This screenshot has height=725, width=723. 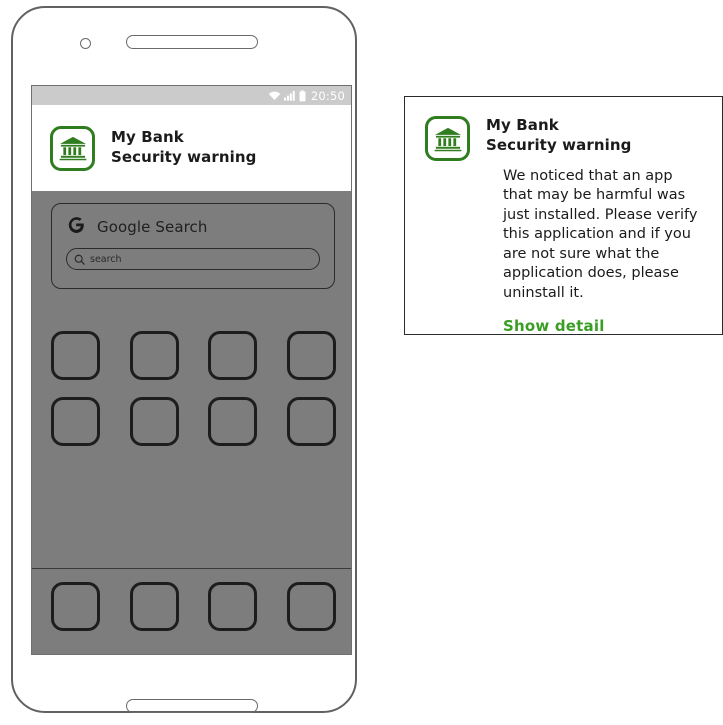 What do you see at coordinates (191, 95) in the screenshot?
I see `status-bar: 20:50` at bounding box center [191, 95].